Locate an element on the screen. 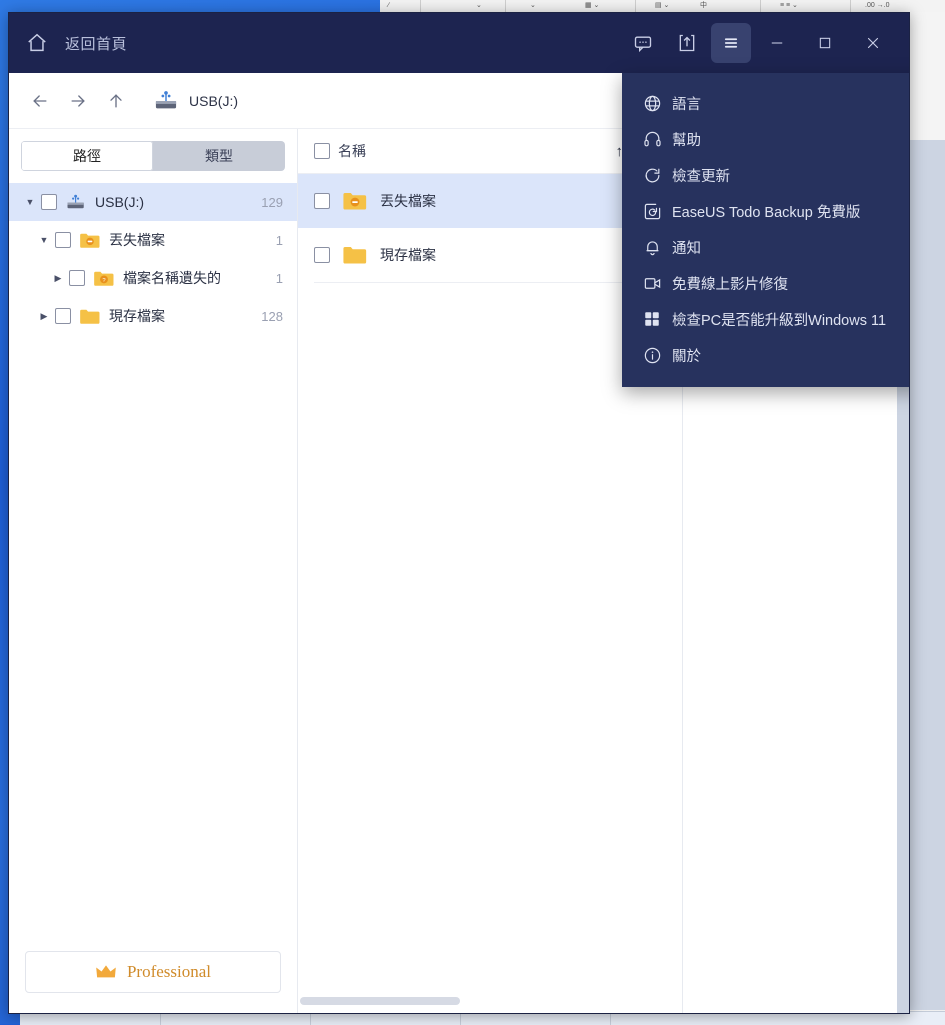 This screenshot has height=1025, width=945. menu-item-label: 通知 is located at coordinates (791, 247).